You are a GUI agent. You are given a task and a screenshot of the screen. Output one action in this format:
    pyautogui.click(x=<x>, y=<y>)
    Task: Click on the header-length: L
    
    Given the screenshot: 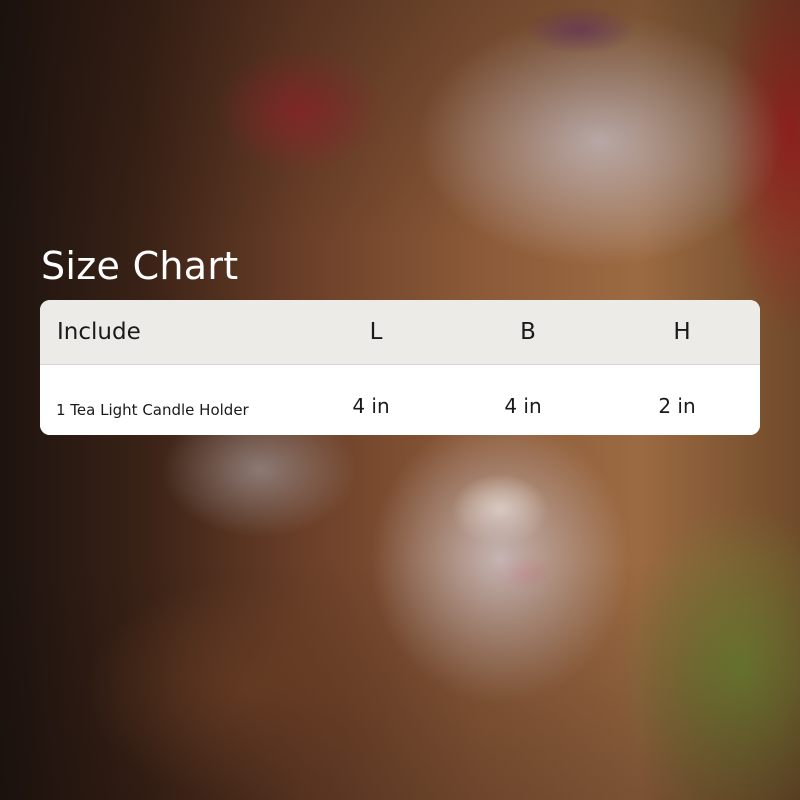 What is the action you would take?
    pyautogui.click(x=376, y=332)
    